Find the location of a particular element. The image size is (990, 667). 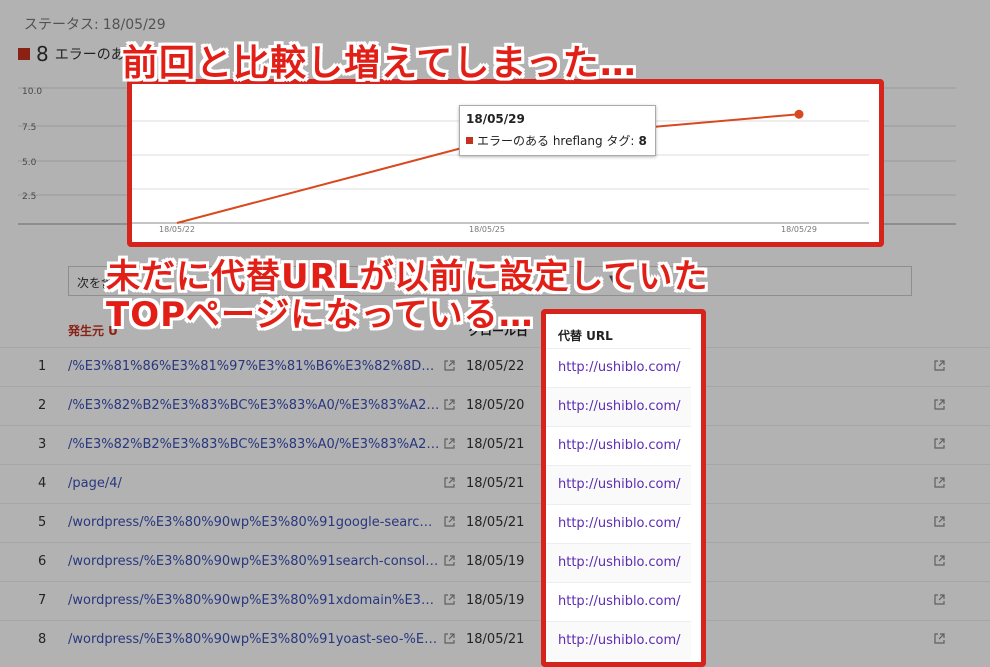

row-index: 4 is located at coordinates (42, 483).